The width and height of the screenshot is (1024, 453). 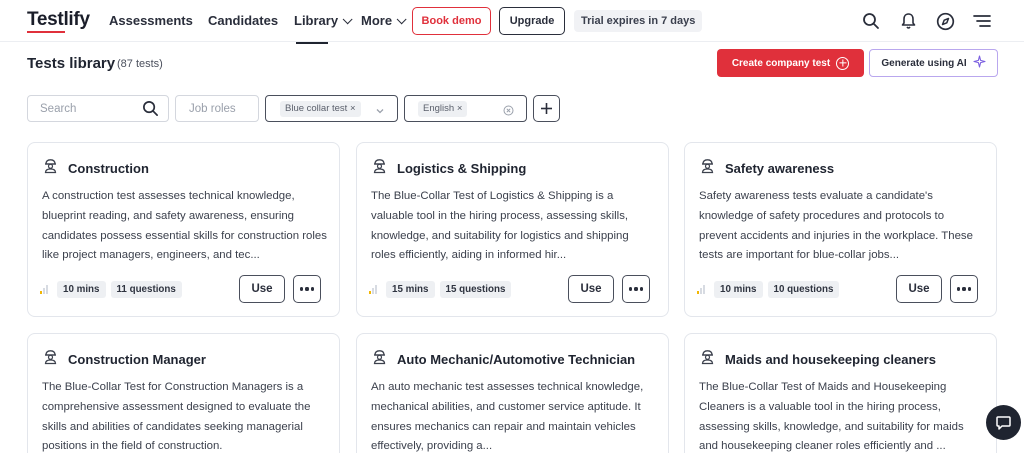 I want to click on plus-icon, so click(x=546, y=108).